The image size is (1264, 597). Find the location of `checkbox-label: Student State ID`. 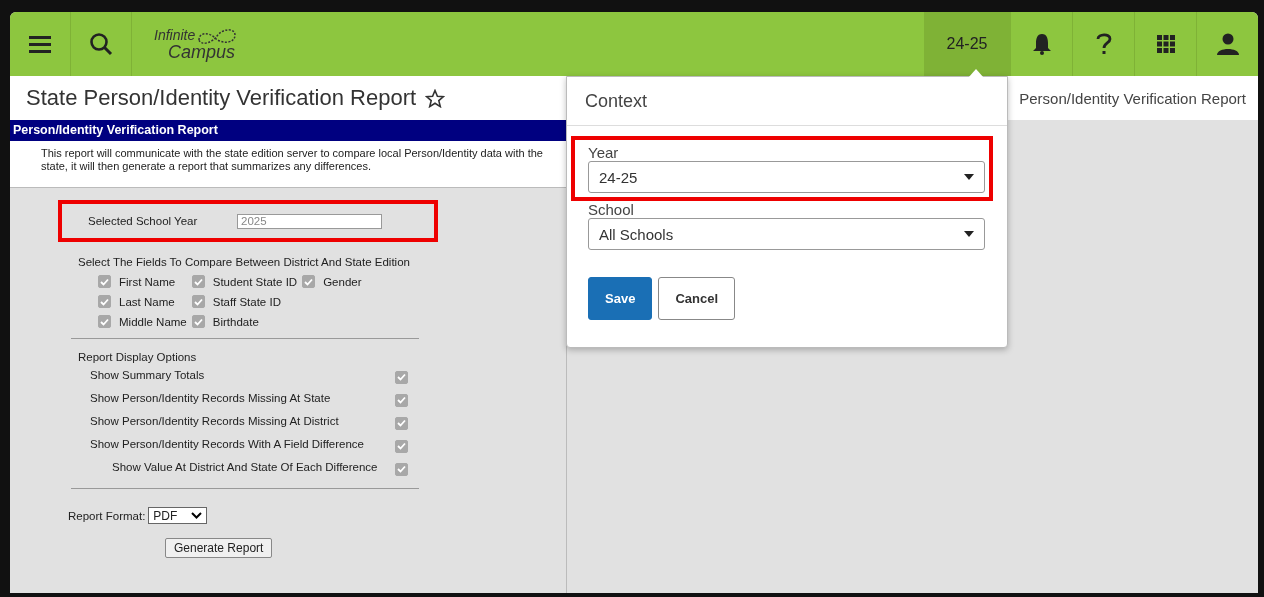

checkbox-label: Student State ID is located at coordinates (255, 281).